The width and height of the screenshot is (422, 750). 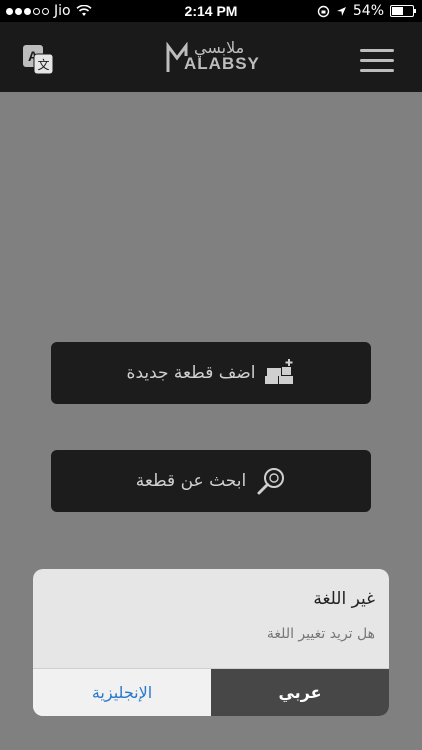 I want to click on svg-text: 文, so click(x=43, y=64).